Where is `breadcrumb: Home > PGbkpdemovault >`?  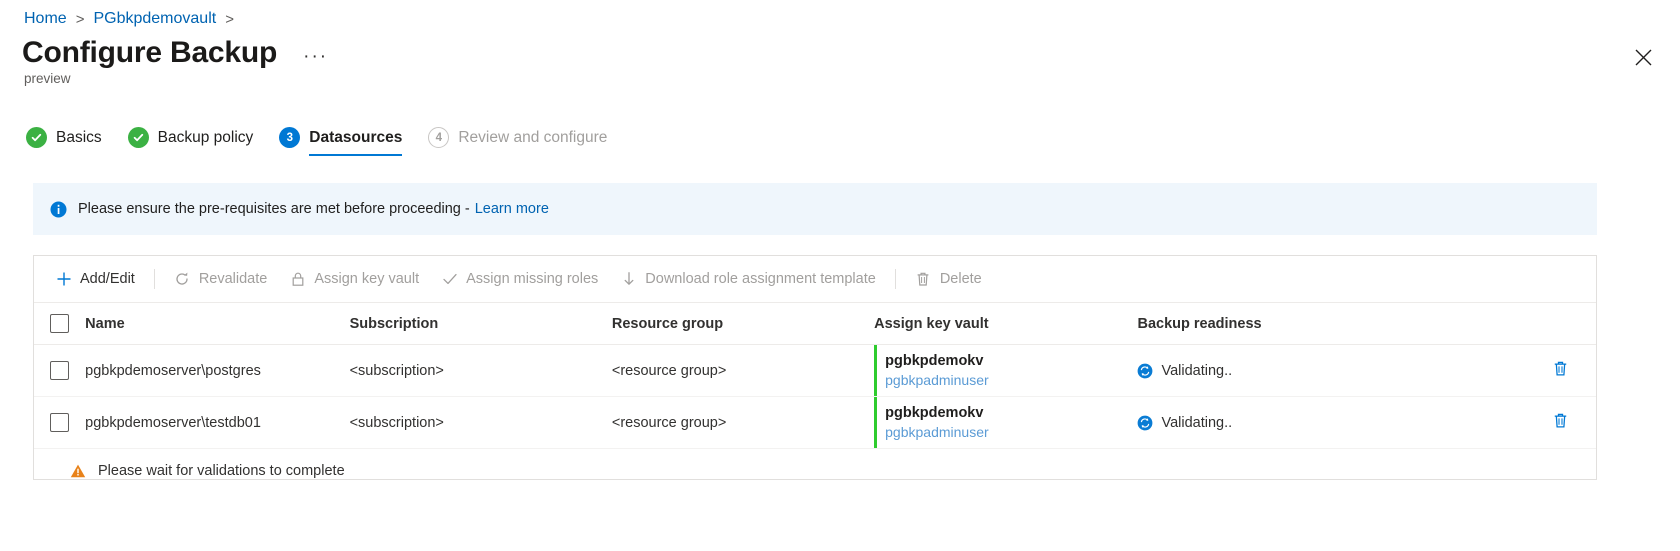 breadcrumb: Home > PGbkpdemovault > is located at coordinates (133, 19).